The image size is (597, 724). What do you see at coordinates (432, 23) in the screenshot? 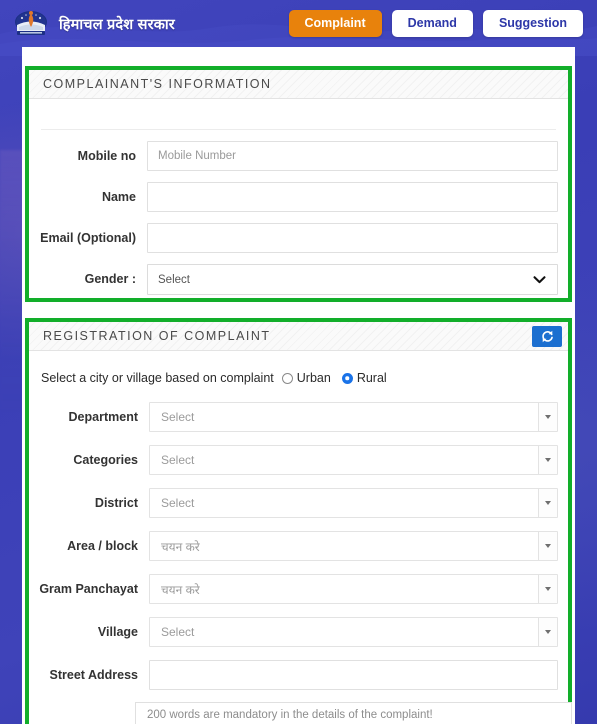
I see `nav-demand-button: Demand` at bounding box center [432, 23].